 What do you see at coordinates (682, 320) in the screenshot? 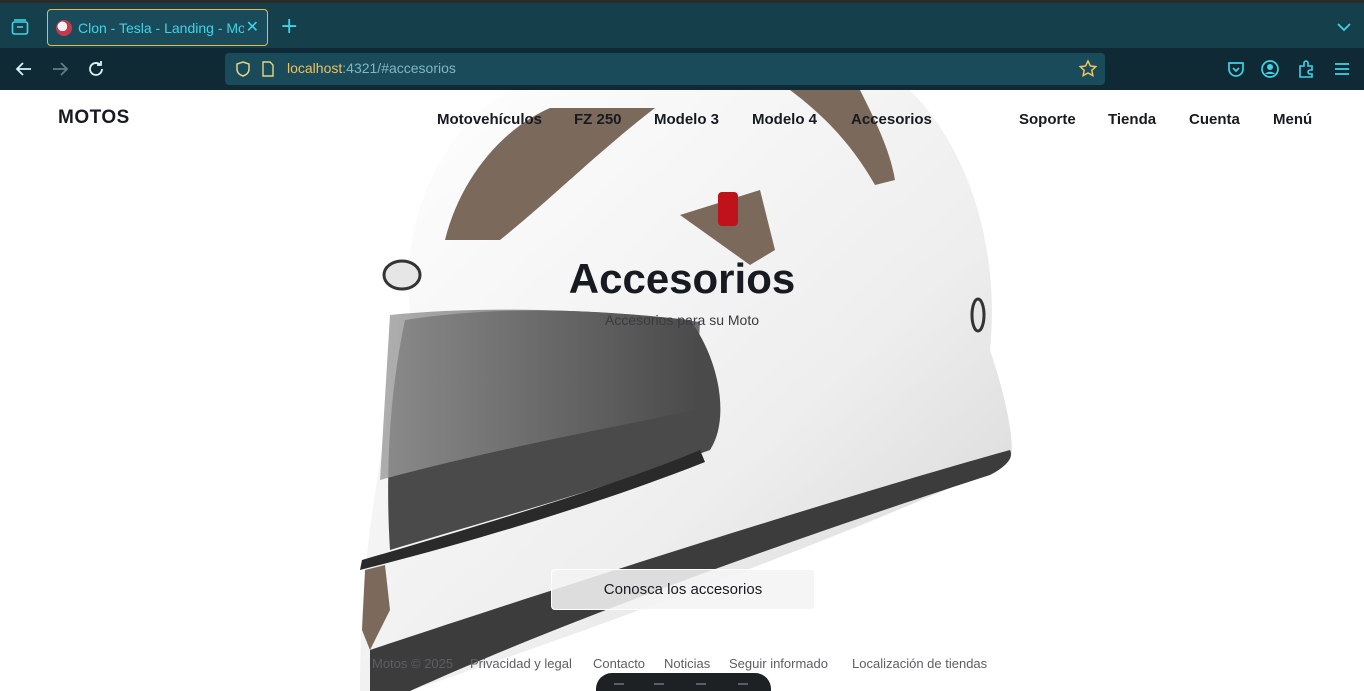
I see `hero-subtitle: Accesorios para su Moto` at bounding box center [682, 320].